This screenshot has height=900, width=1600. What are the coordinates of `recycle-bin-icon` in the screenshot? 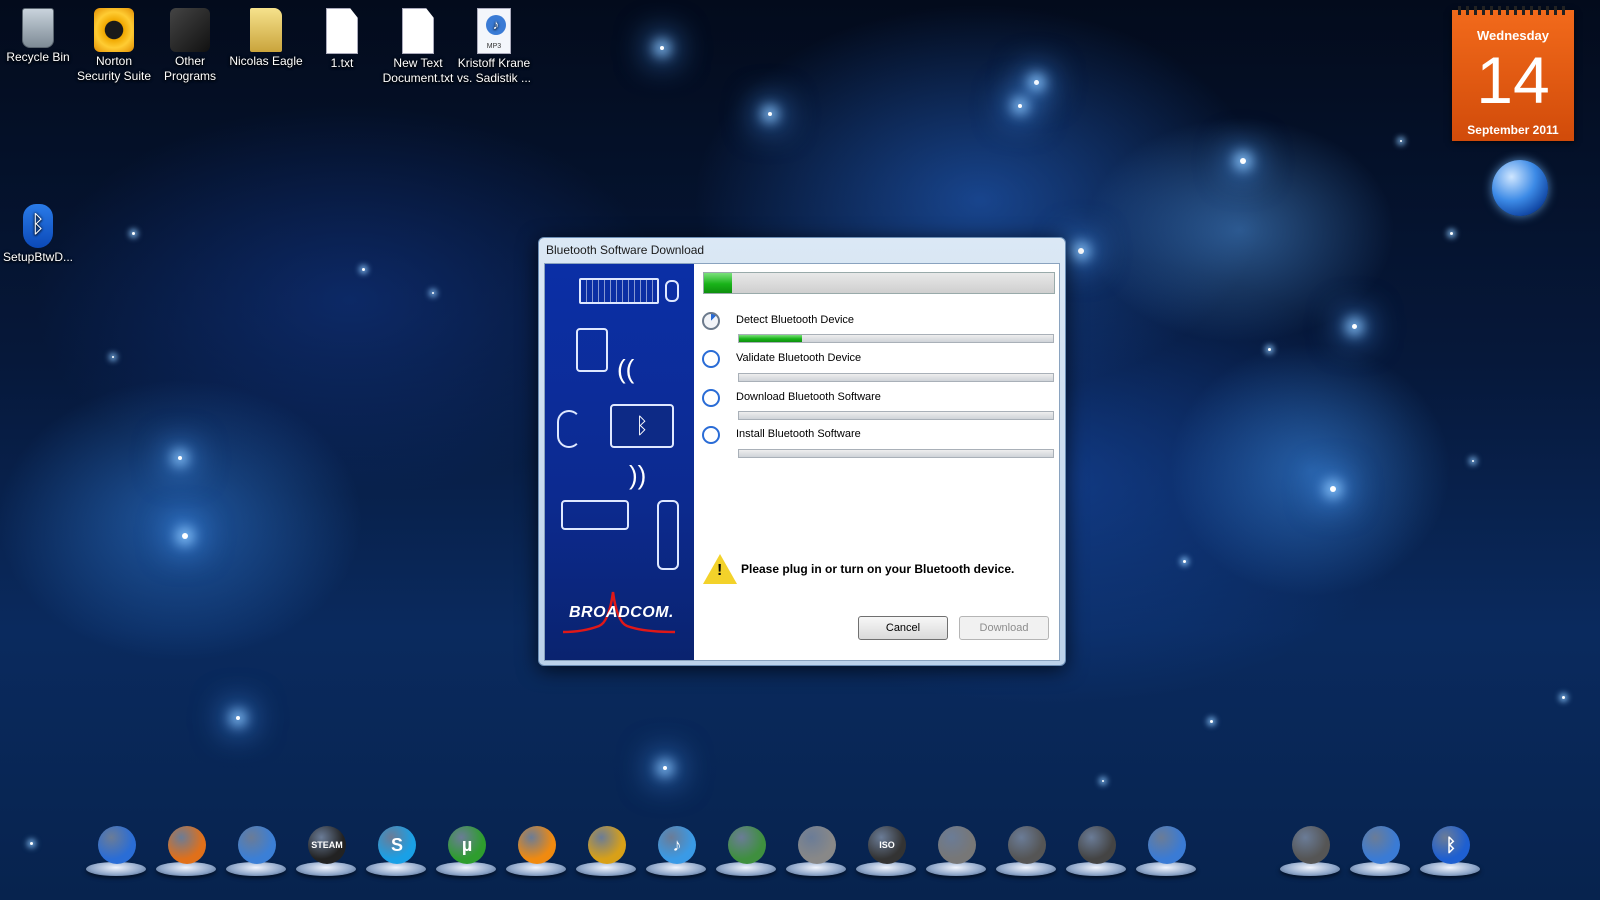 It's located at (38, 28).